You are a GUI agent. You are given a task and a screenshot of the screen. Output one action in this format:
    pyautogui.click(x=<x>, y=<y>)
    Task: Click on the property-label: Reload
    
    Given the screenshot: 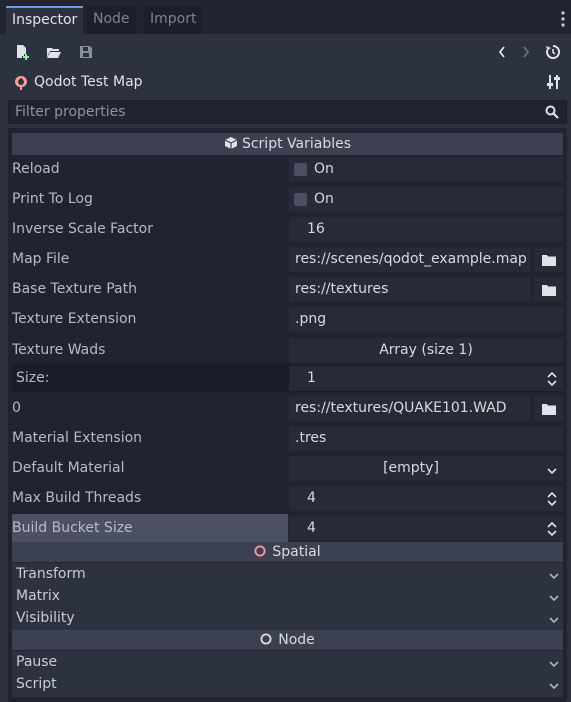 What is the action you would take?
    pyautogui.click(x=36, y=169)
    